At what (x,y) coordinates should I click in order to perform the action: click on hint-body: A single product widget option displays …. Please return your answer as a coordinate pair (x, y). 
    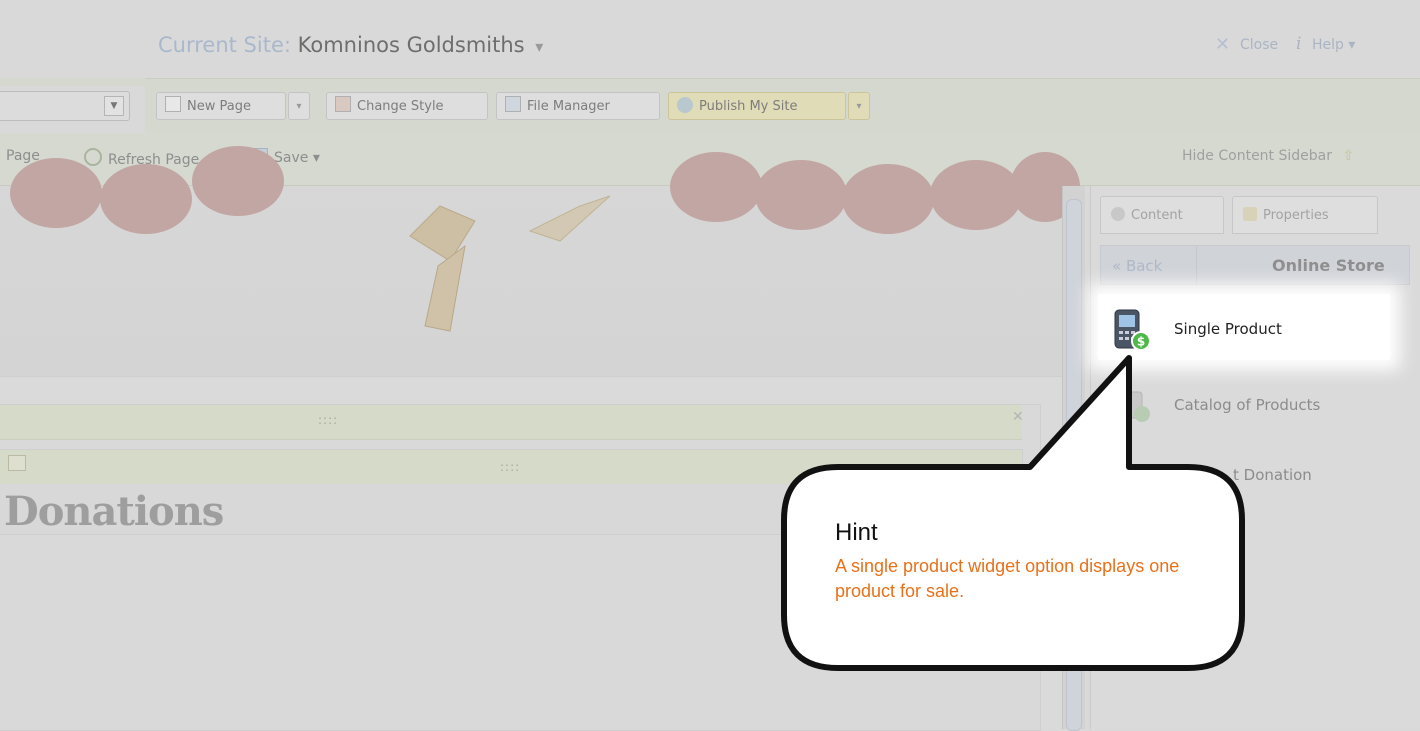
    Looking at the image, I should click on (1007, 578).